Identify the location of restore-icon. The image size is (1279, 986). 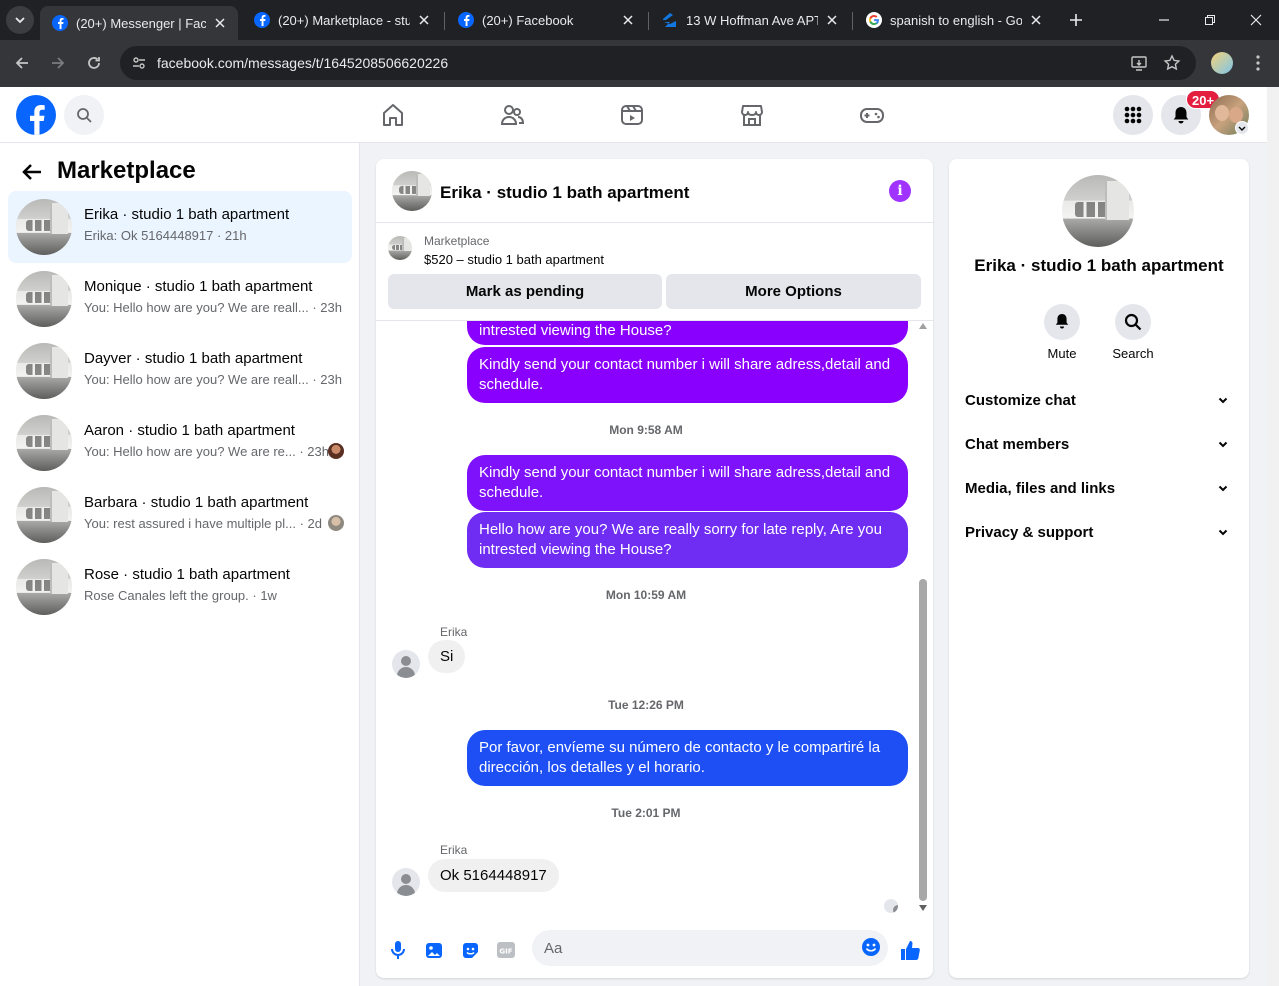
(1210, 20).